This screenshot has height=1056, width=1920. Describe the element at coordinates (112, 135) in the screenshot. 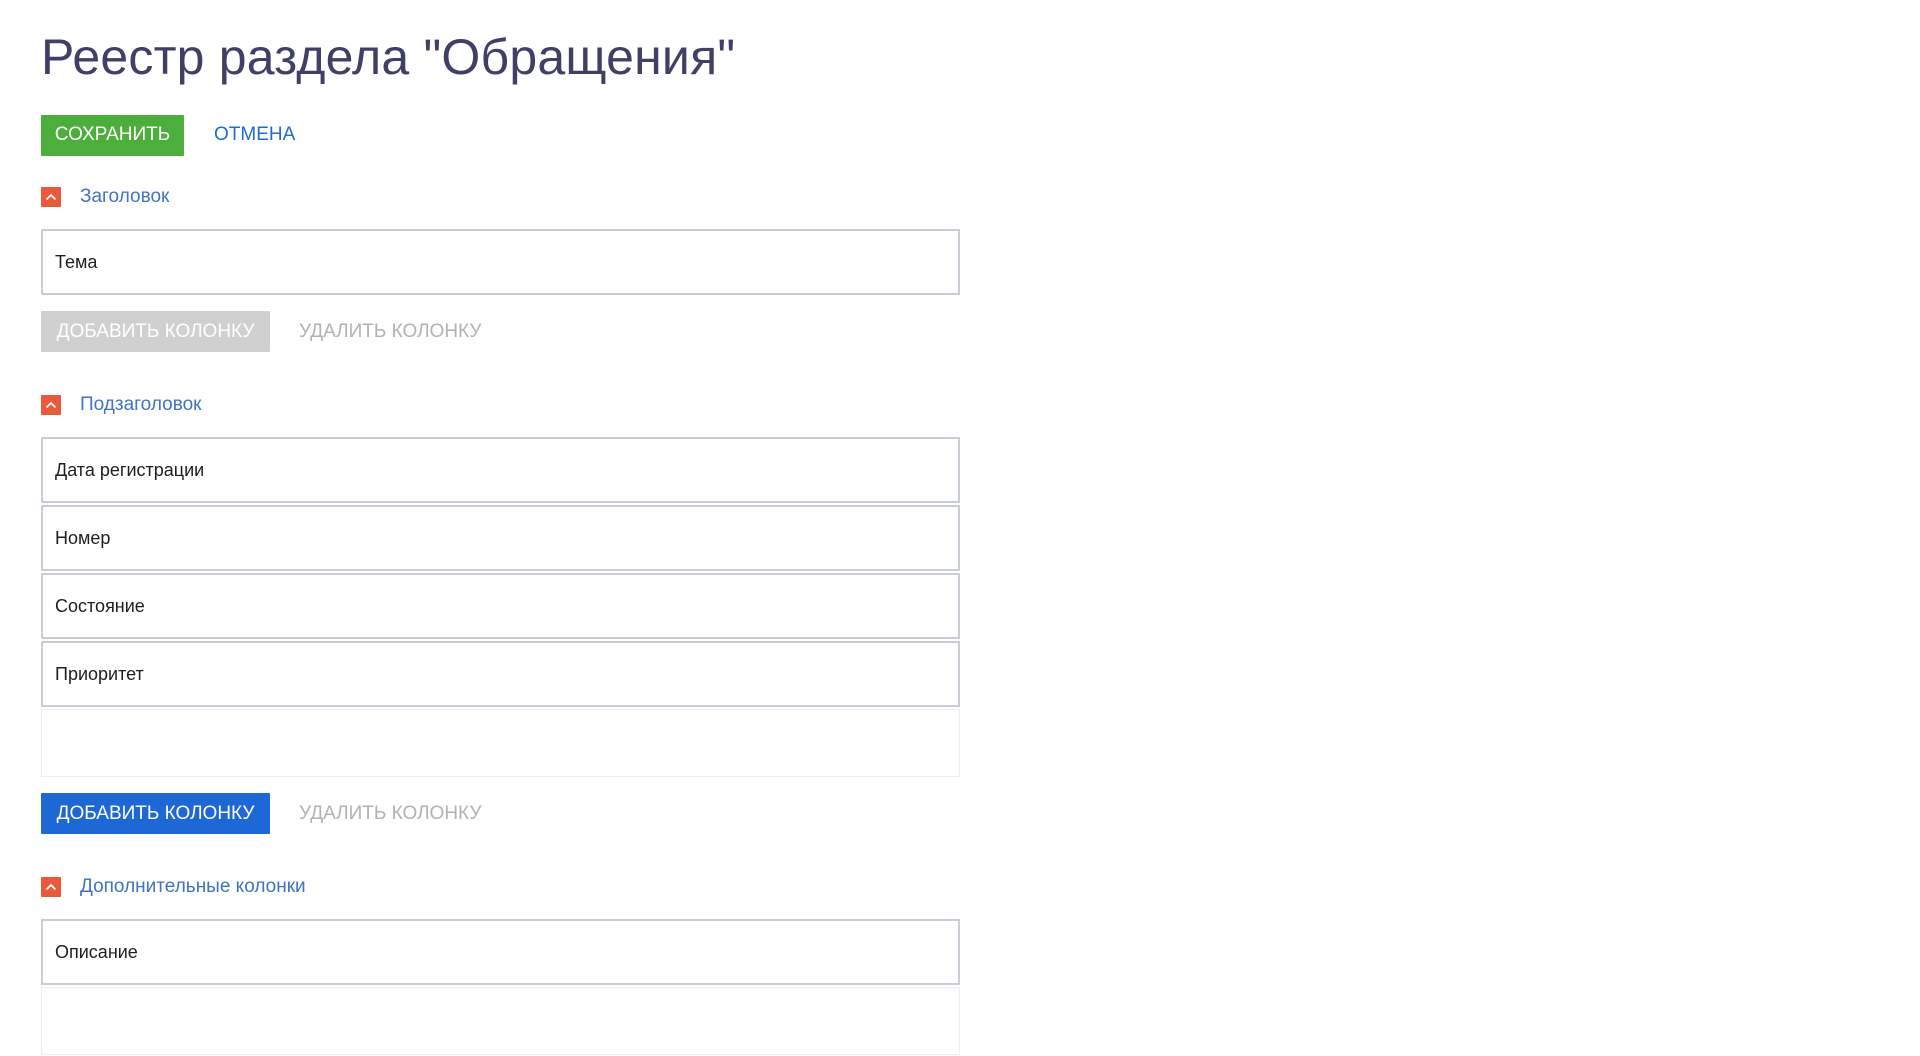

I see `save-button: СОХРАНИТЬ` at that location.